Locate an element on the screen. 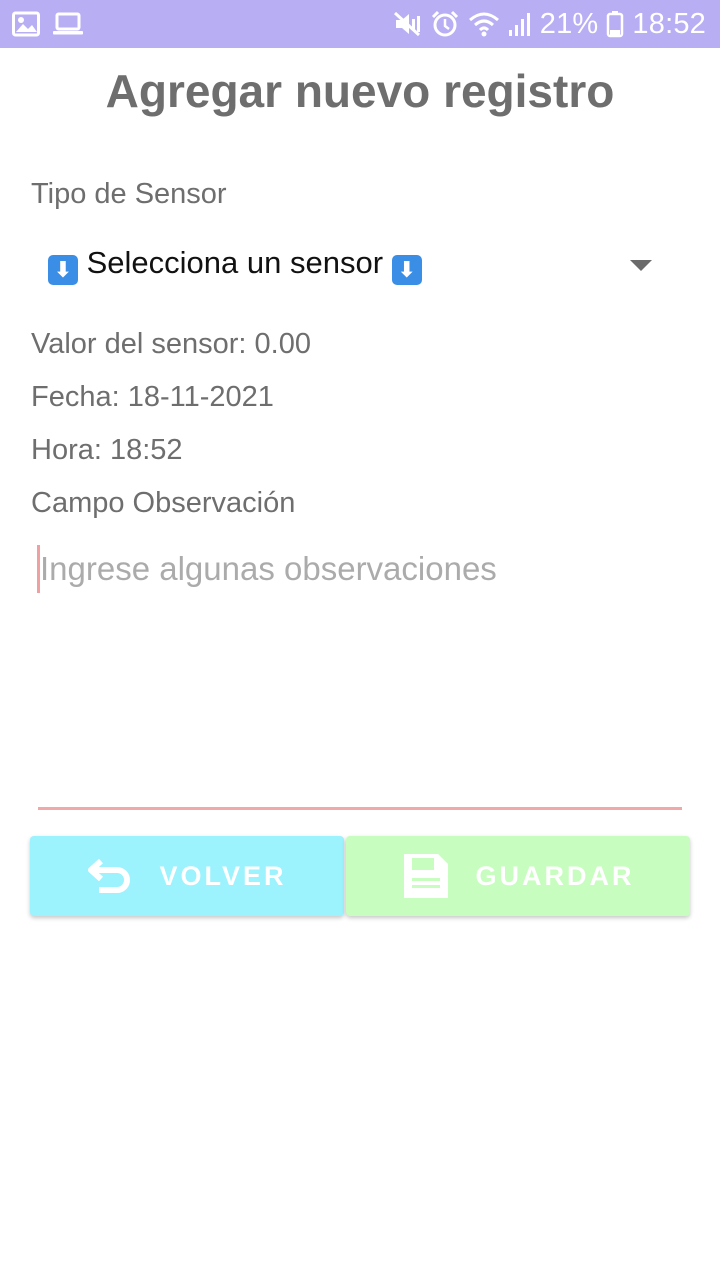 Image resolution: width=720 pixels, height=1280 pixels. date-label: Fecha: 18-11-2021 is located at coordinates (152, 397).